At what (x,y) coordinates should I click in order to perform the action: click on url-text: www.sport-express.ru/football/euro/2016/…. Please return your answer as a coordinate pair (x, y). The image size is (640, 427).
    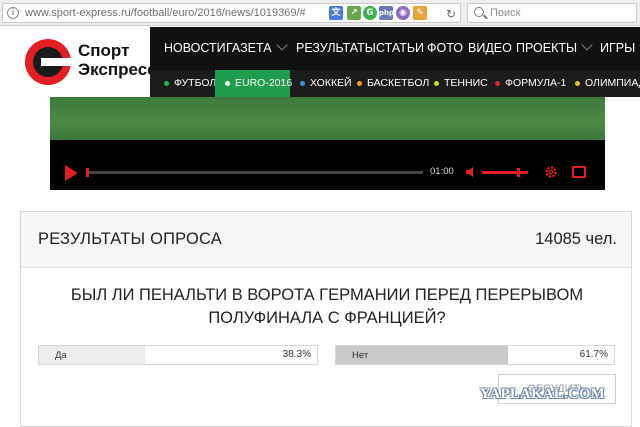
    Looking at the image, I should click on (165, 13).